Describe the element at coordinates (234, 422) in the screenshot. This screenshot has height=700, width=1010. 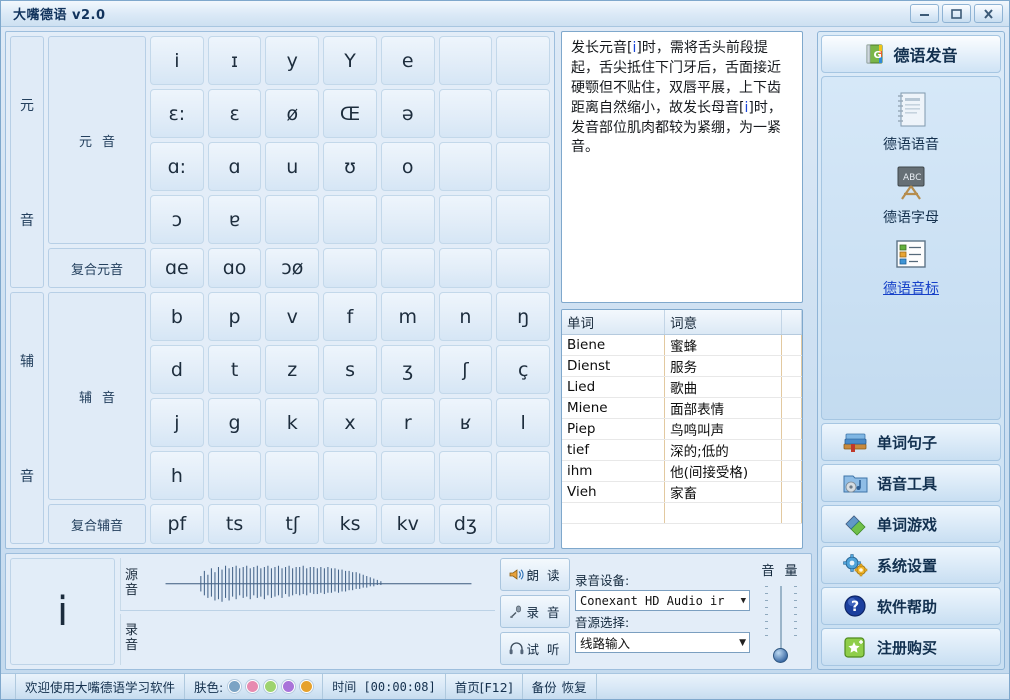
I see `consonant-key: g` at that location.